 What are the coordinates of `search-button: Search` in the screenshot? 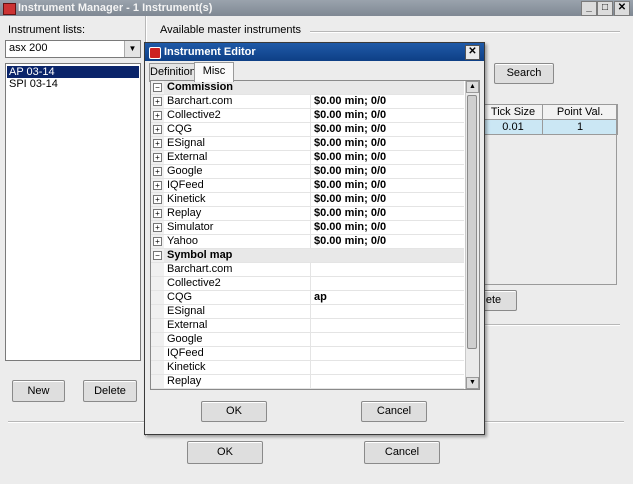 It's located at (524, 73).